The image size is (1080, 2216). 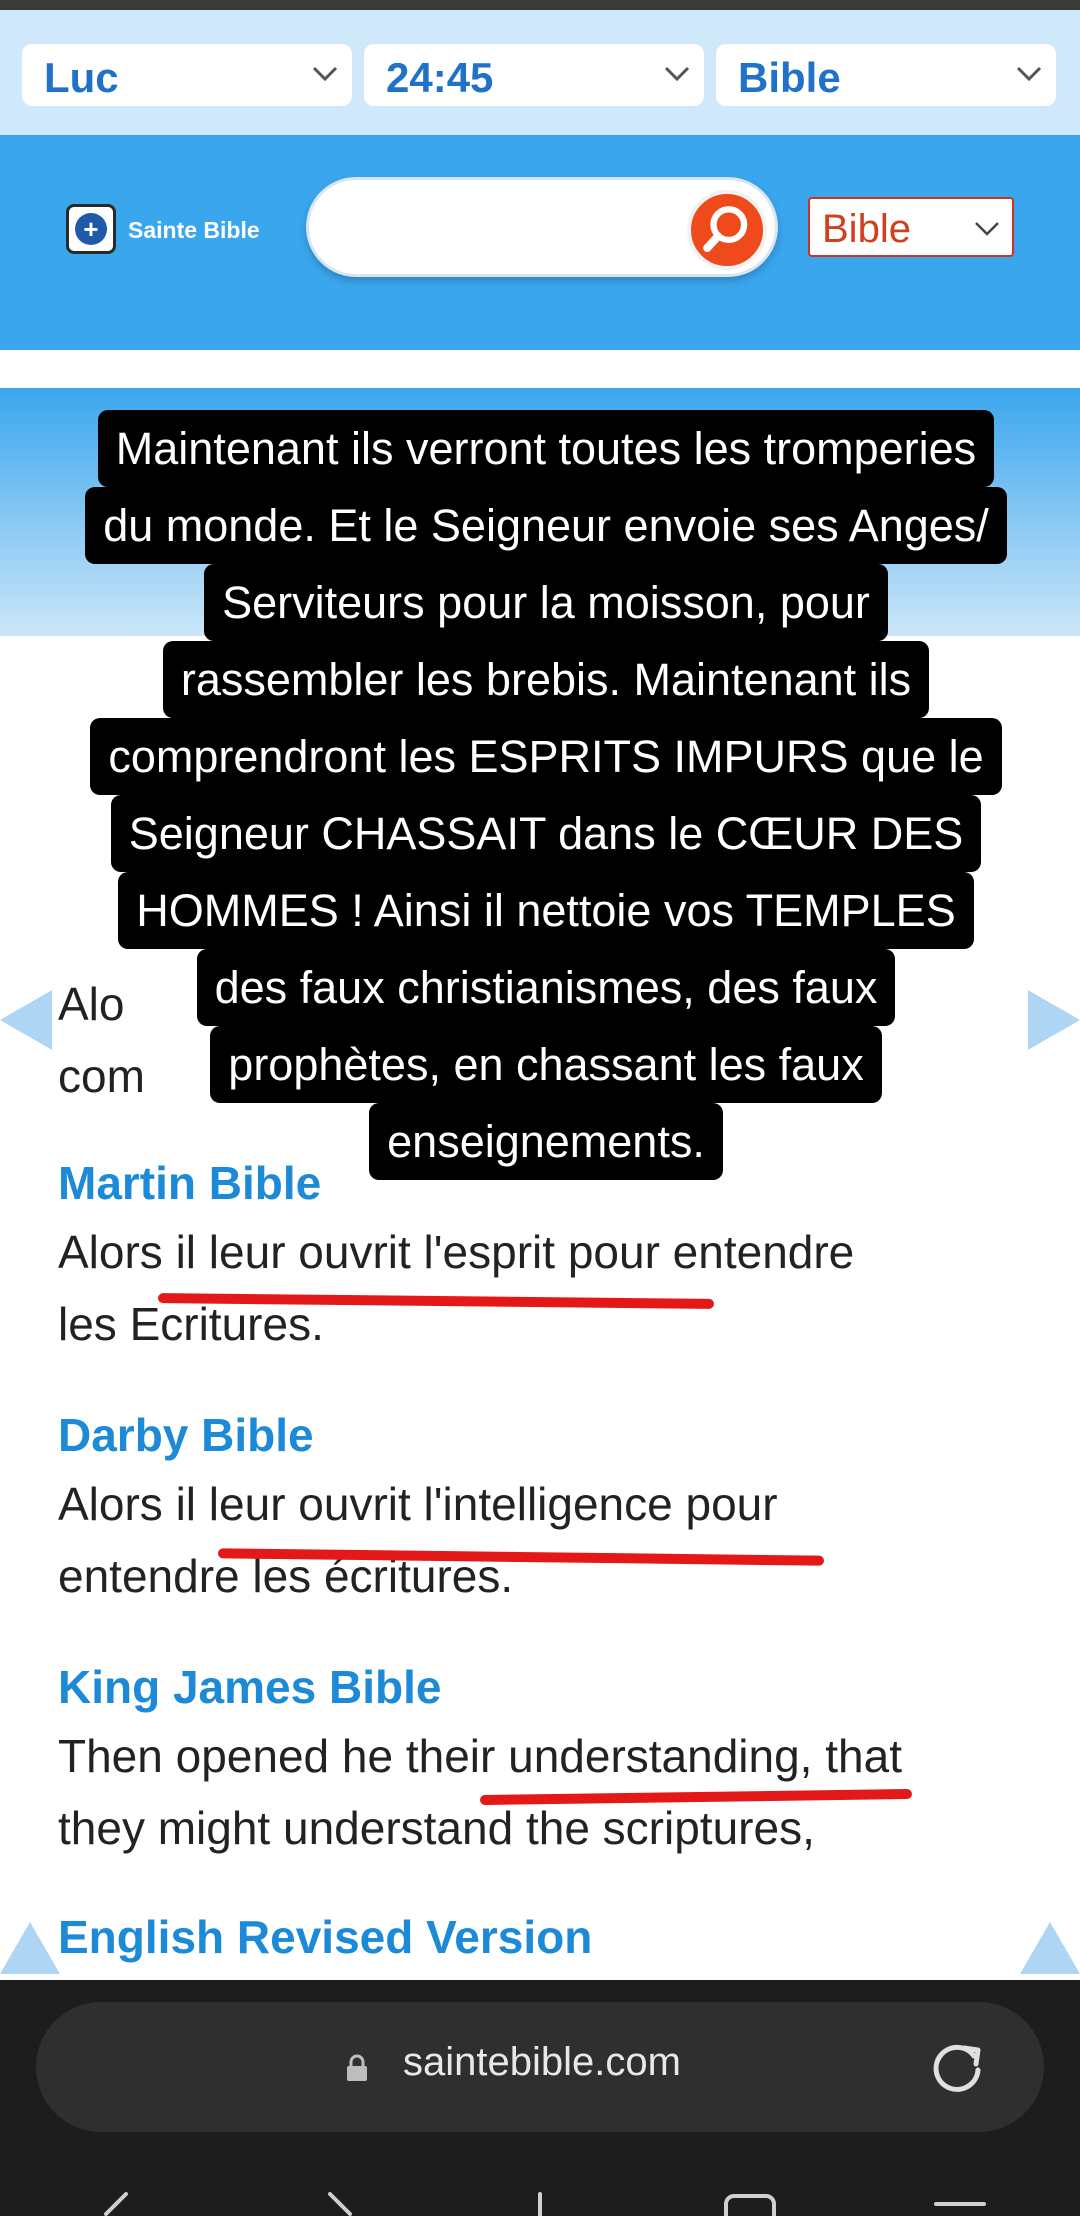 I want to click on book-select-value: Luc, so click(x=81, y=77).